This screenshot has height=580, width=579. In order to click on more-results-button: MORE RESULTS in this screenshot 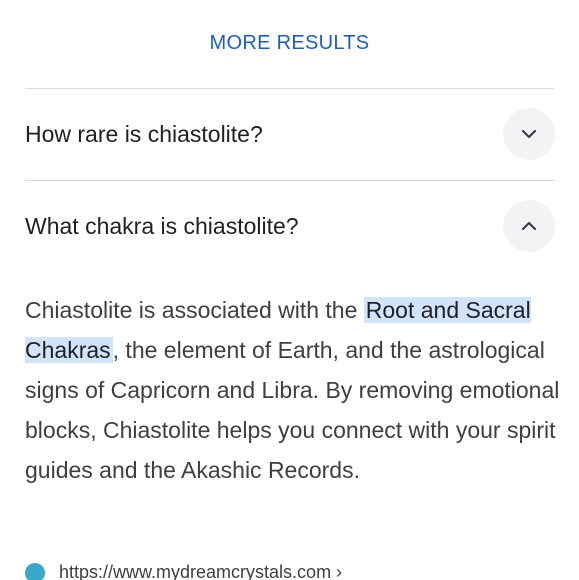, I will do `click(289, 43)`.